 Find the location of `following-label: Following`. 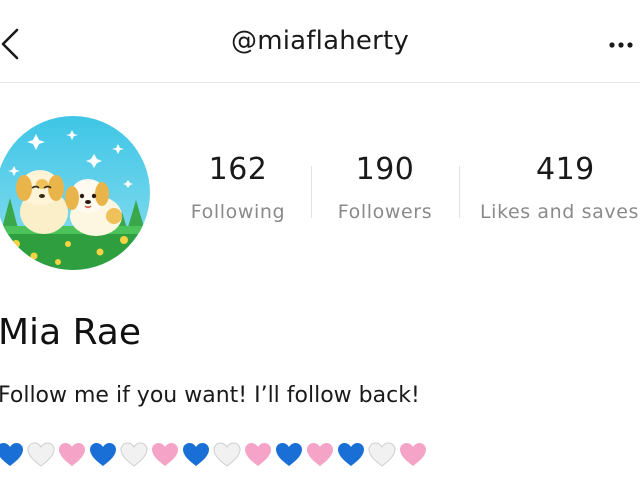

following-label: Following is located at coordinates (238, 212).